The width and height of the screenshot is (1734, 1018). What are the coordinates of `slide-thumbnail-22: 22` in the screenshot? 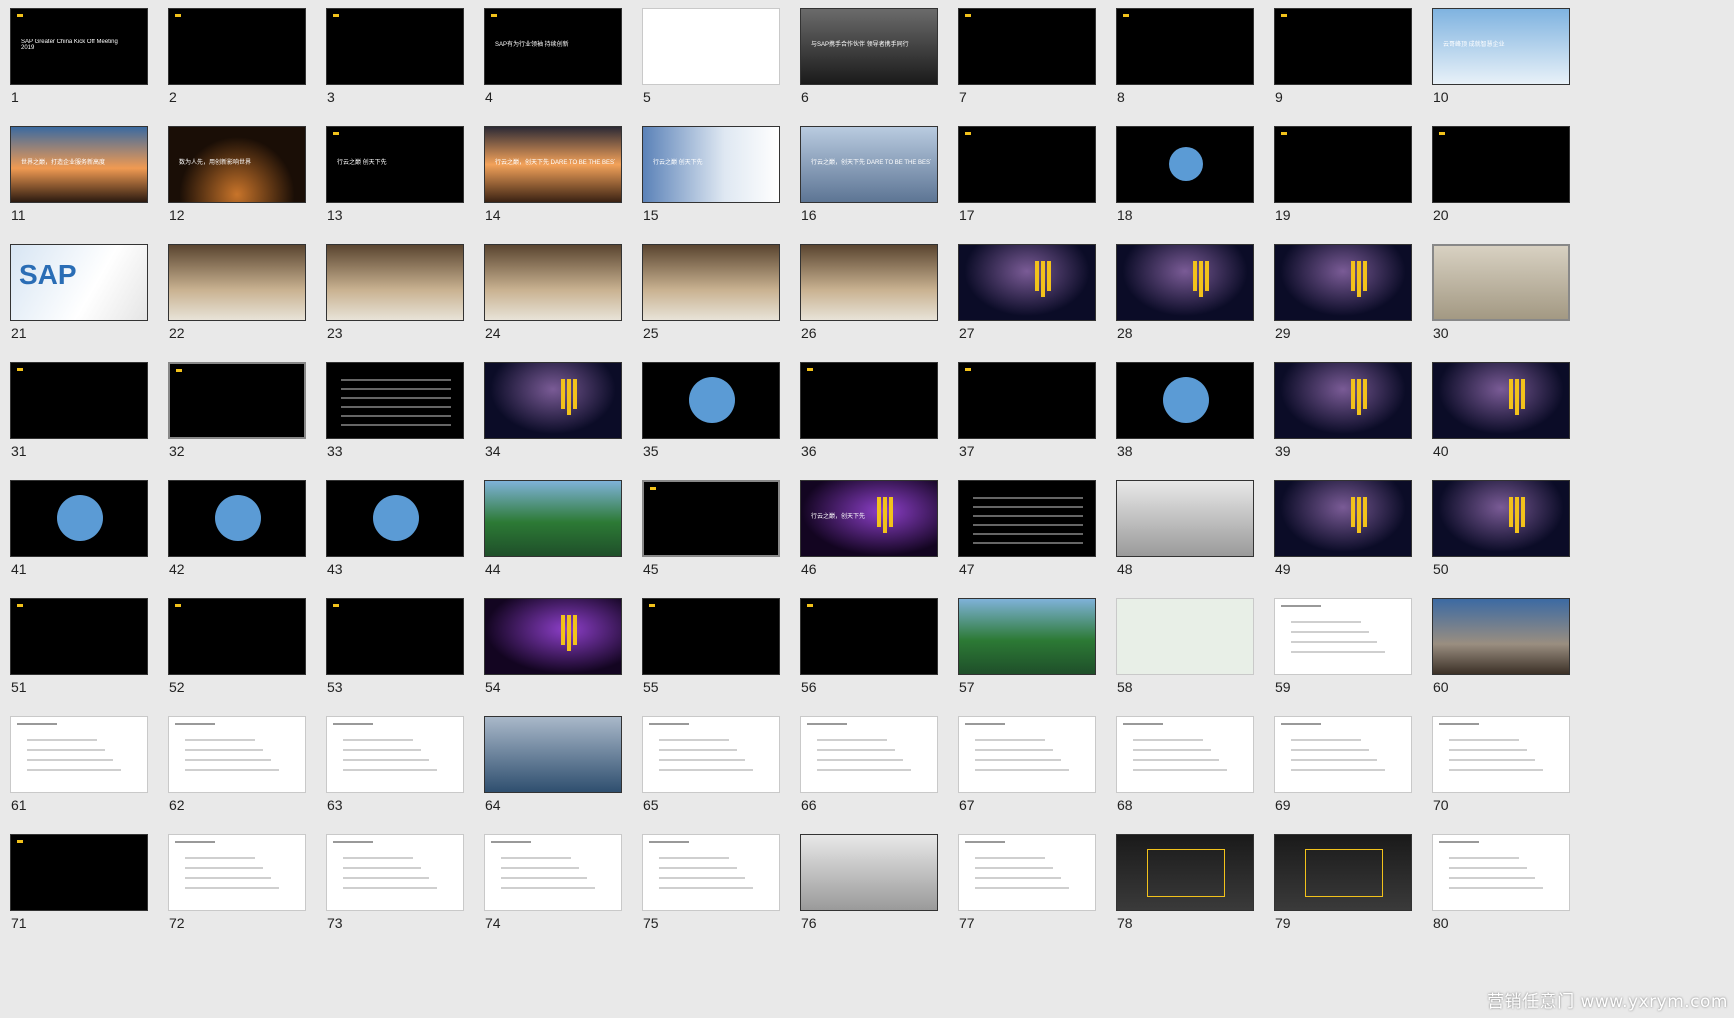 It's located at (237, 306).